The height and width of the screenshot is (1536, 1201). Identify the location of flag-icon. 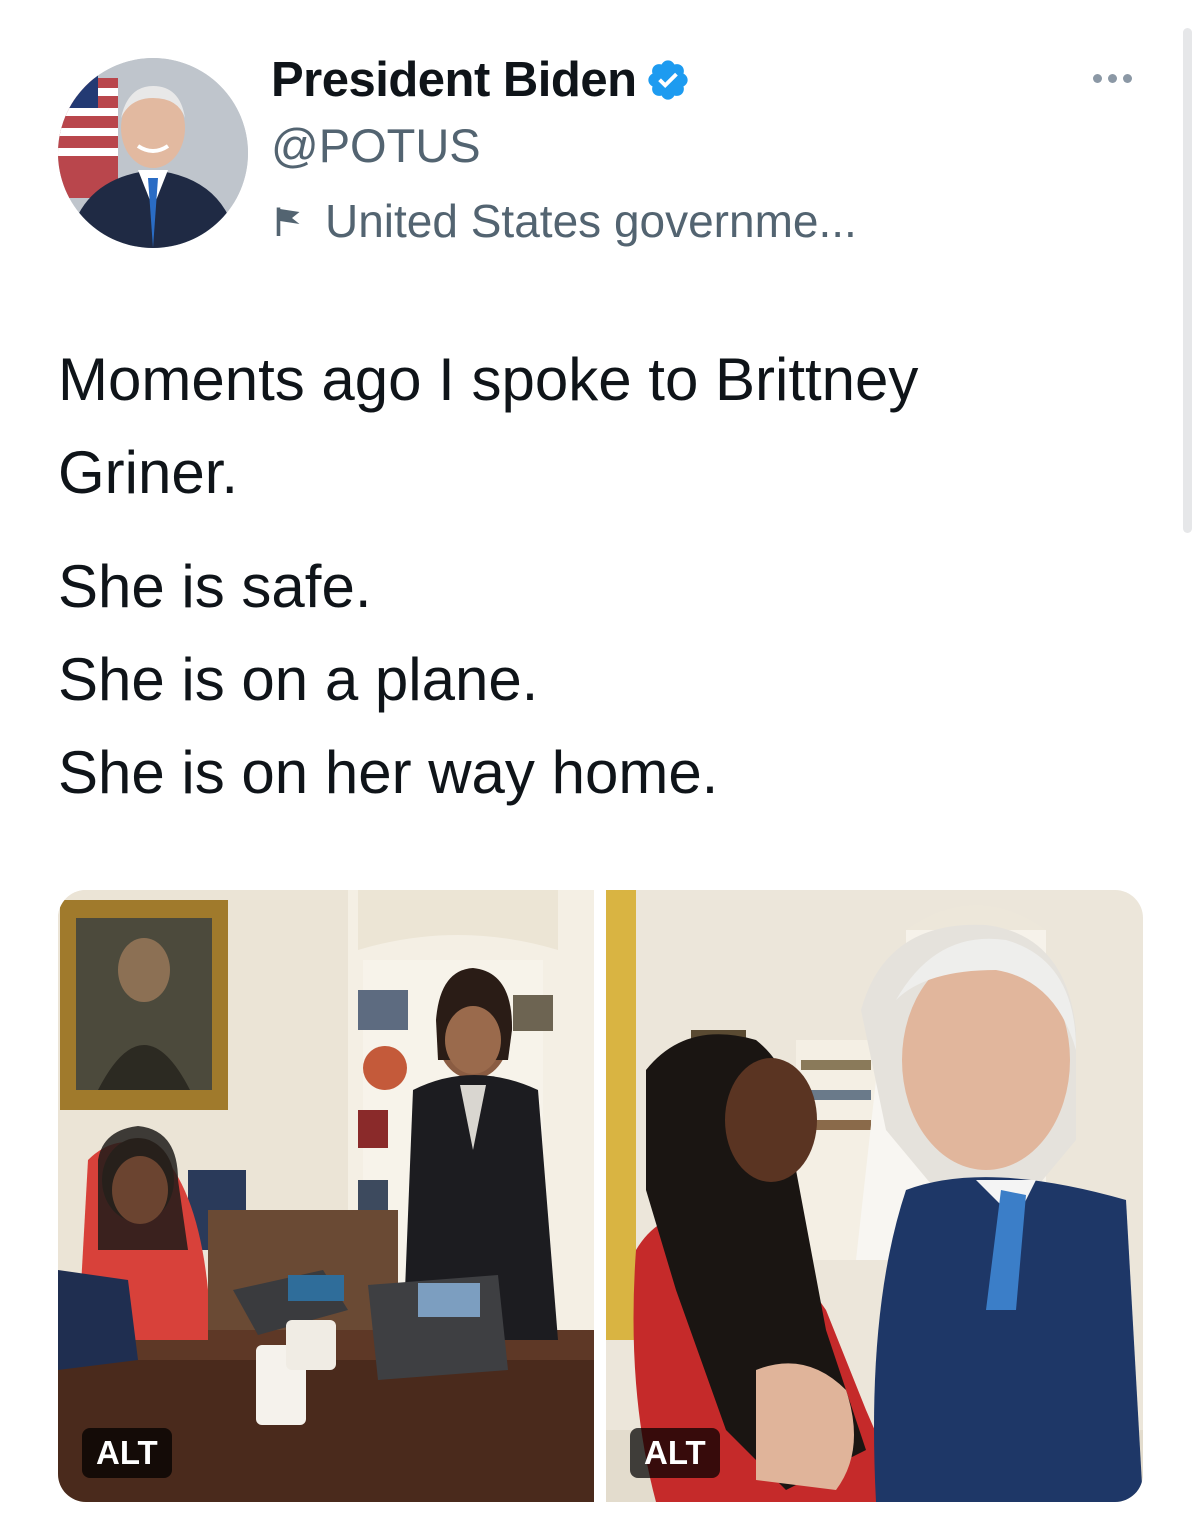
(288, 221).